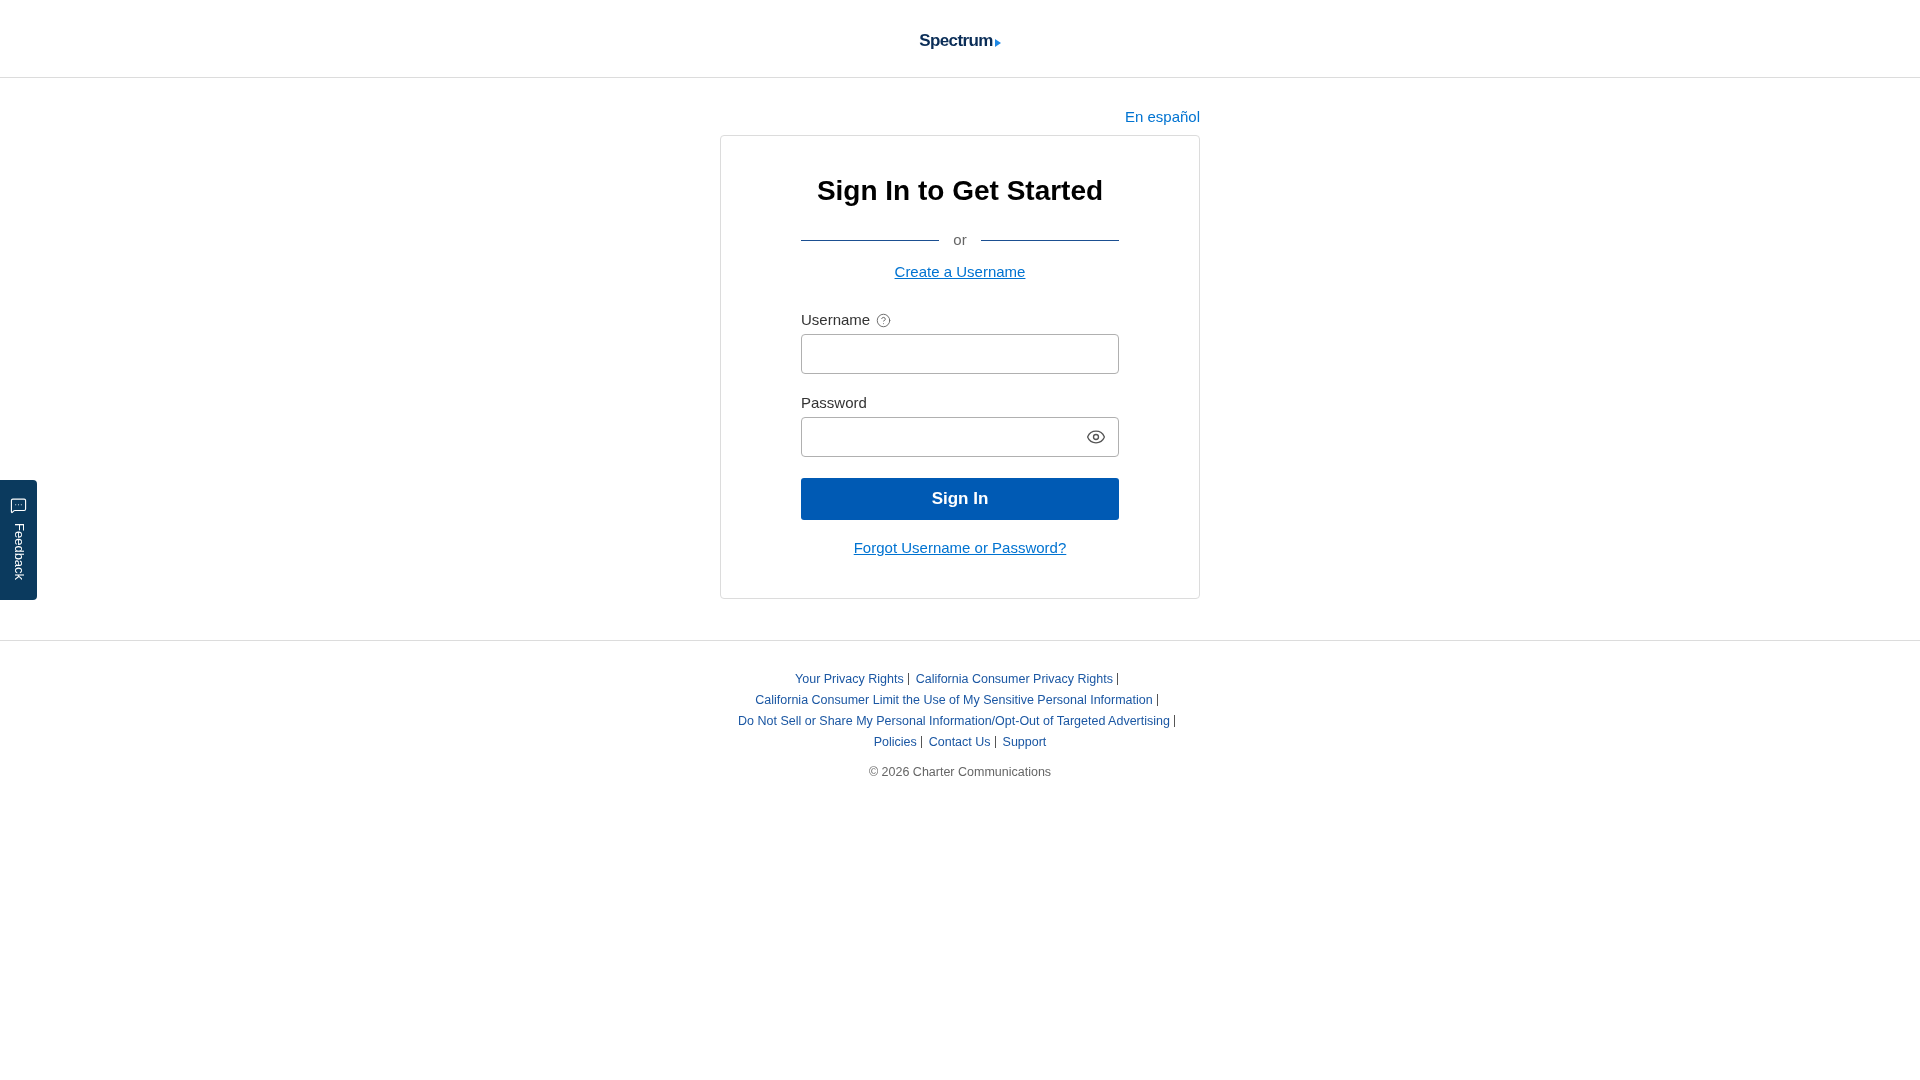 This screenshot has width=1920, height=1080. I want to click on footer-link: California Consumer Privacy Rights, so click(1014, 679).